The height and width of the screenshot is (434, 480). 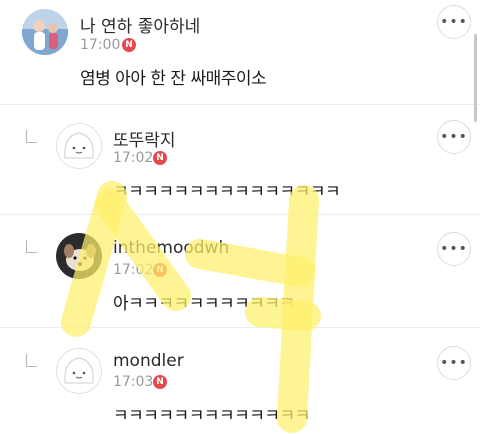 I want to click on comment-text: 아ㅋㅋㅋㅋㅋㅋㅋㅋㅋㅋㅋ, so click(x=204, y=304).